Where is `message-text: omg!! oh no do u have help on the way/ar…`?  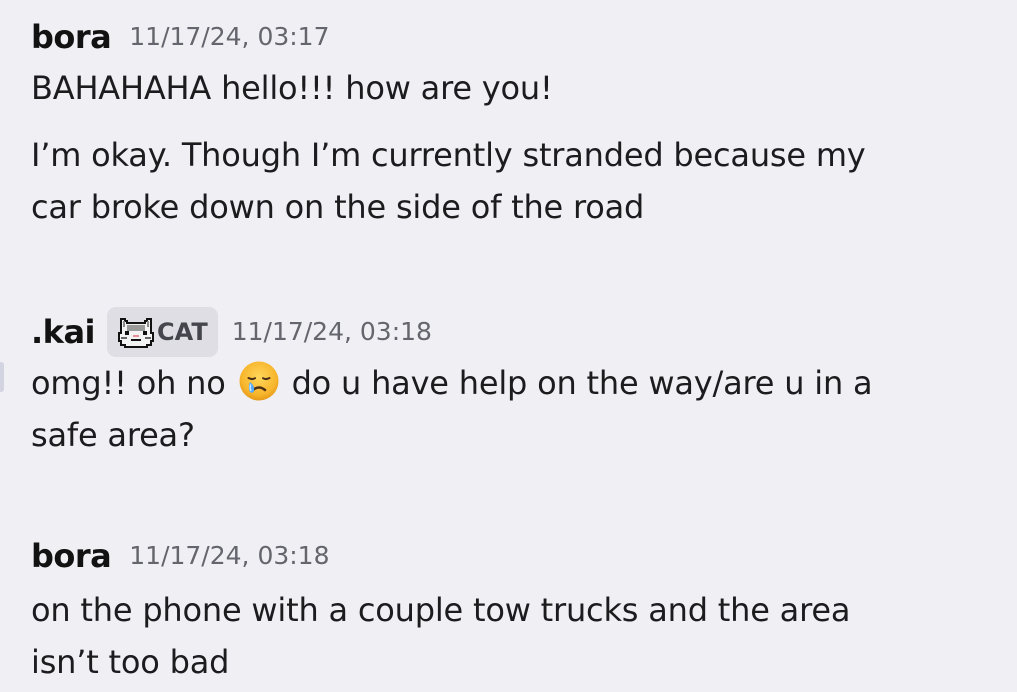 message-text: omg!! oh no do u have help on the way/ar… is located at coordinates (515, 383).